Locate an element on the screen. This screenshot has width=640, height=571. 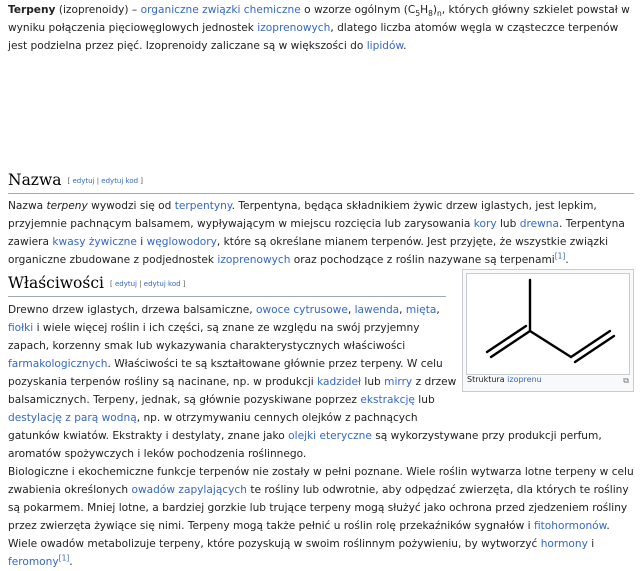
link-owoce-cytrusowe: owoce cytrusowe is located at coordinates (302, 310).